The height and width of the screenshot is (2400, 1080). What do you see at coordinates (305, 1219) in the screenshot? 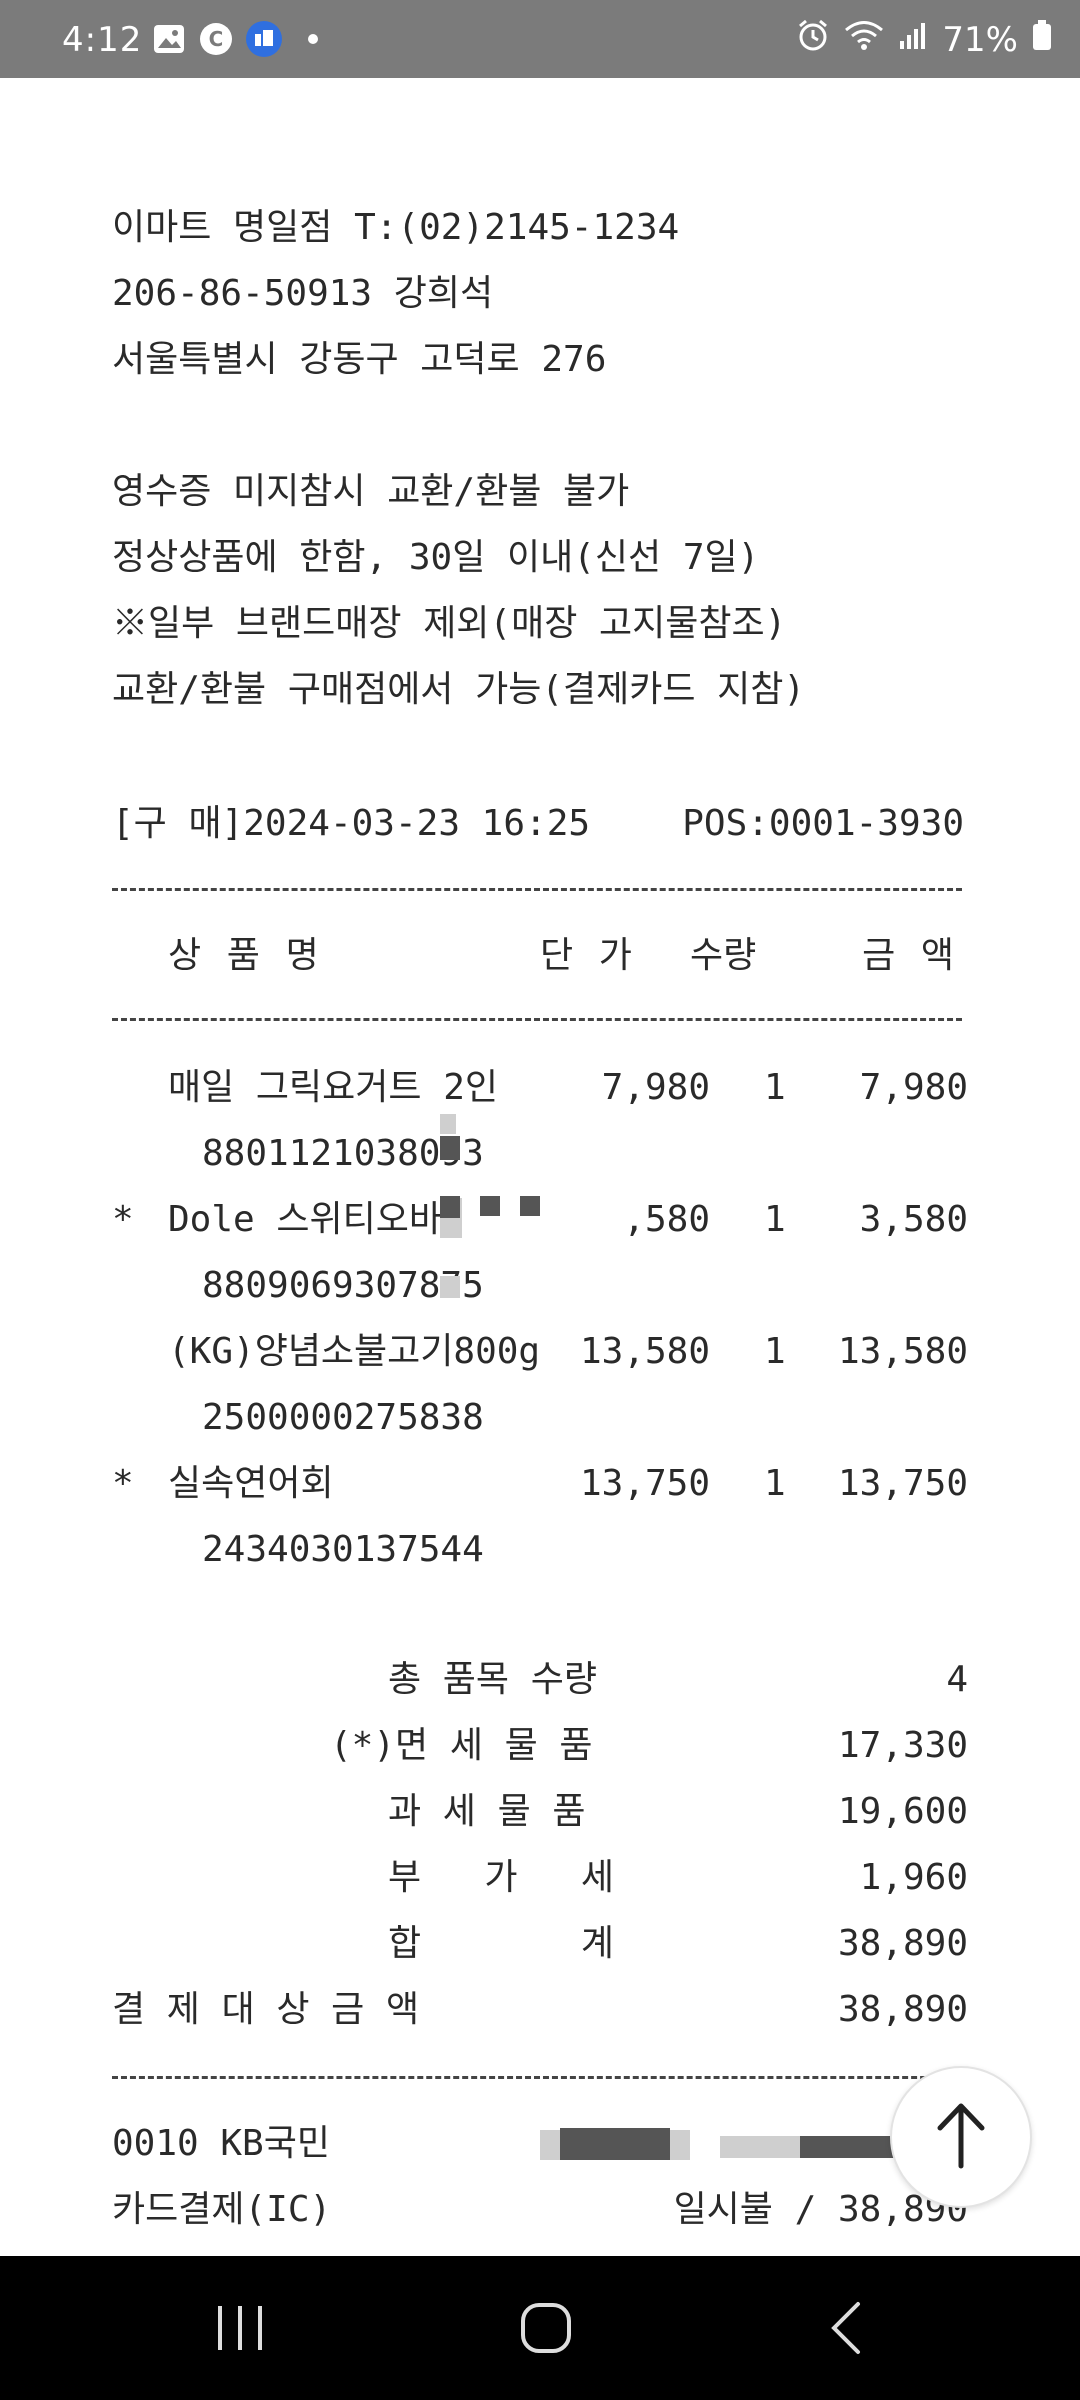
I see `item-name: Dole 스위티오바` at bounding box center [305, 1219].